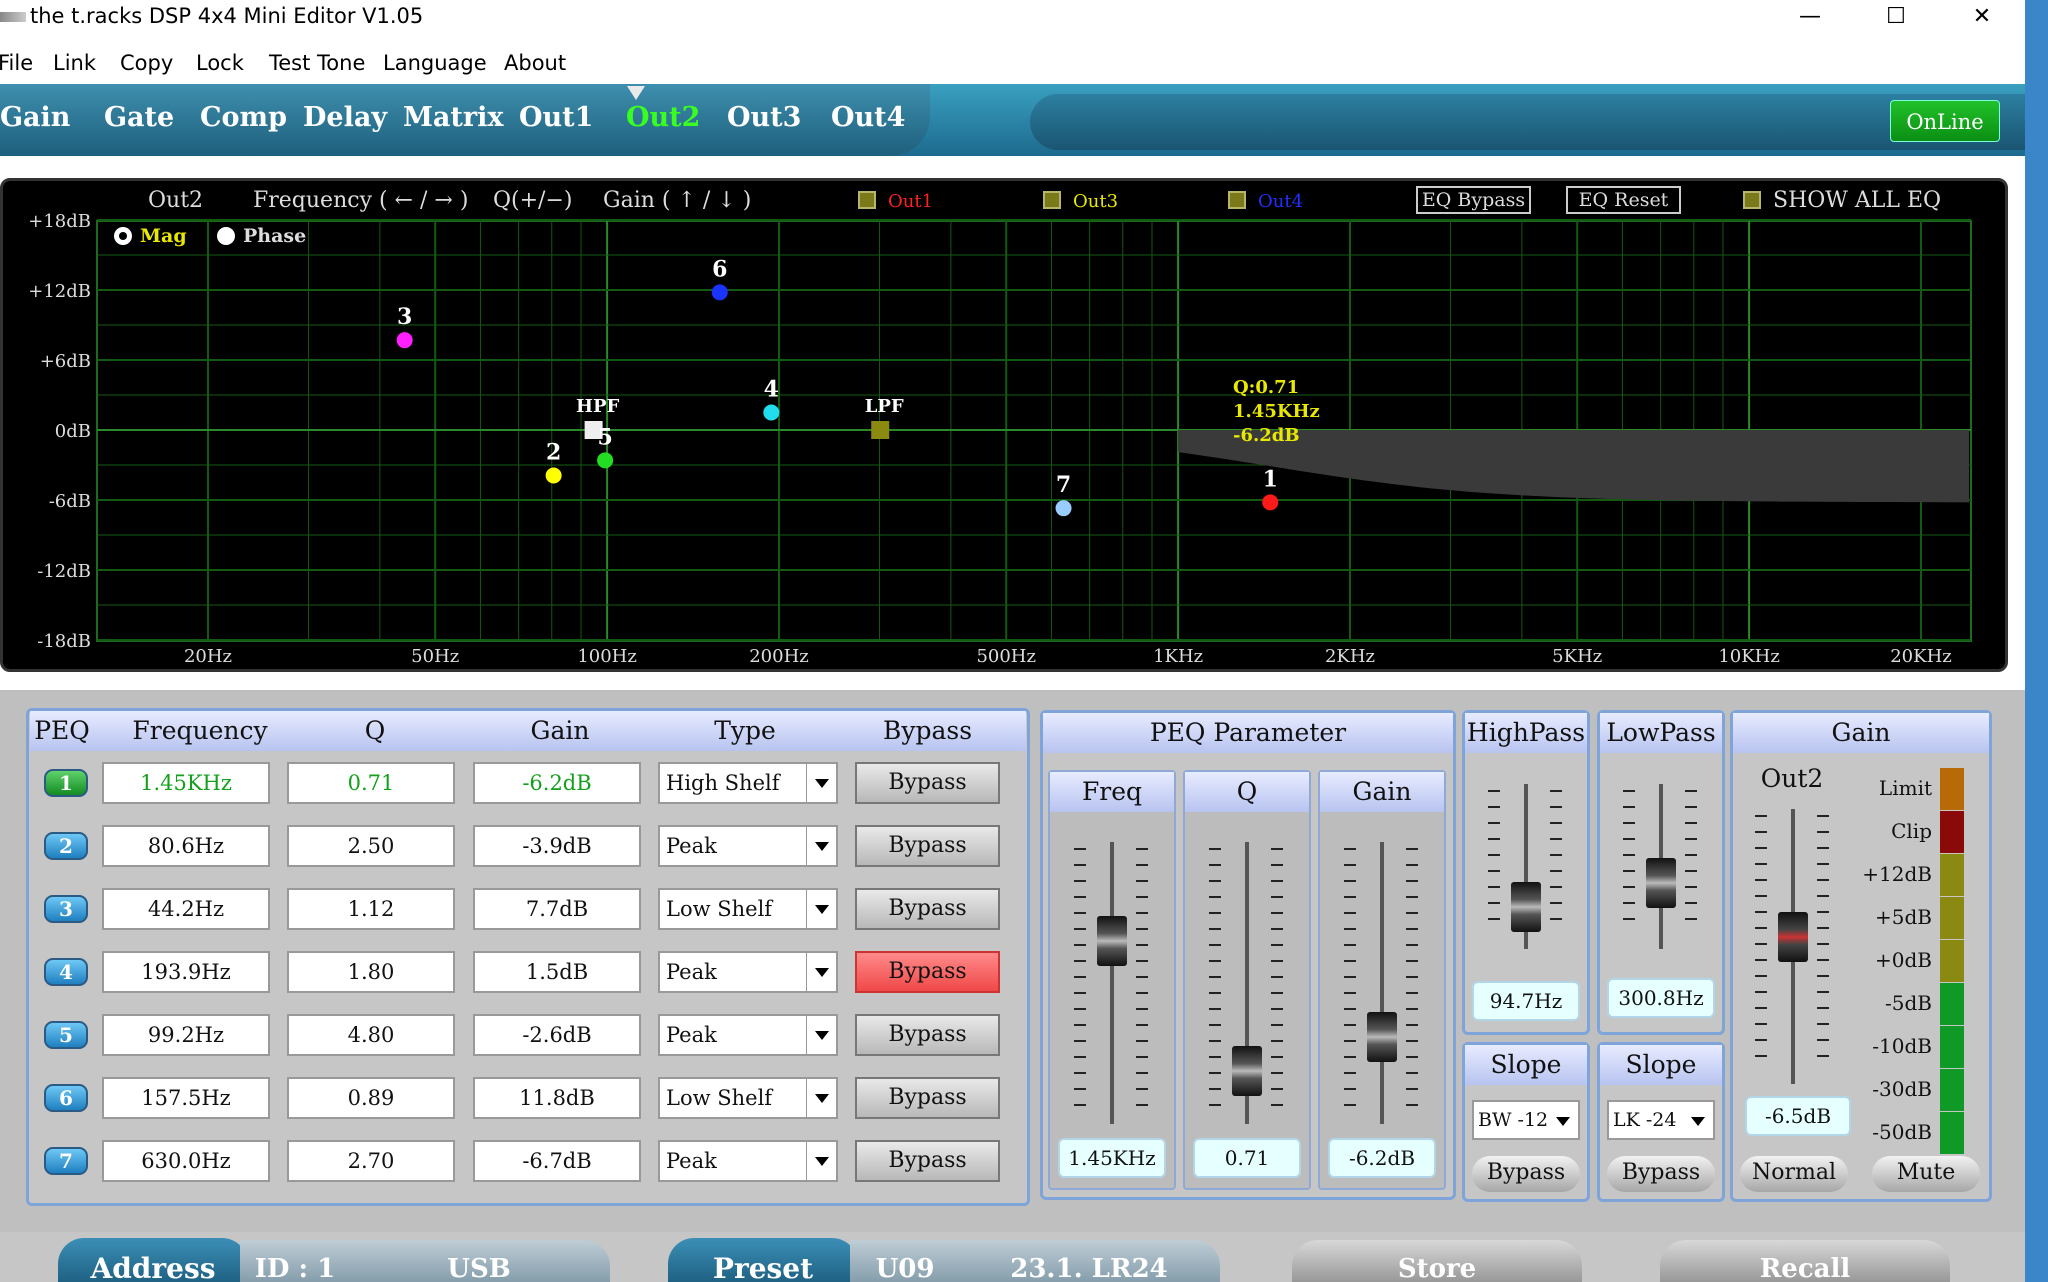  I want to click on menu-language: Language, so click(435, 63).